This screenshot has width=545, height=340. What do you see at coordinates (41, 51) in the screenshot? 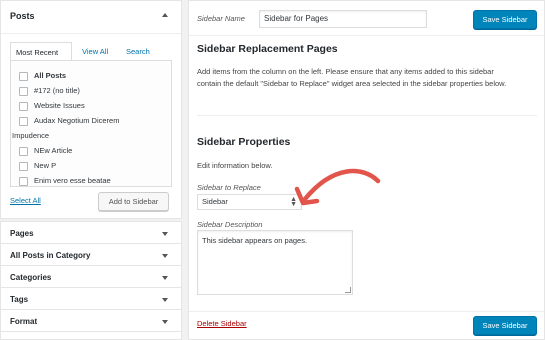
I see `tab-most-recent: Most Recent` at bounding box center [41, 51].